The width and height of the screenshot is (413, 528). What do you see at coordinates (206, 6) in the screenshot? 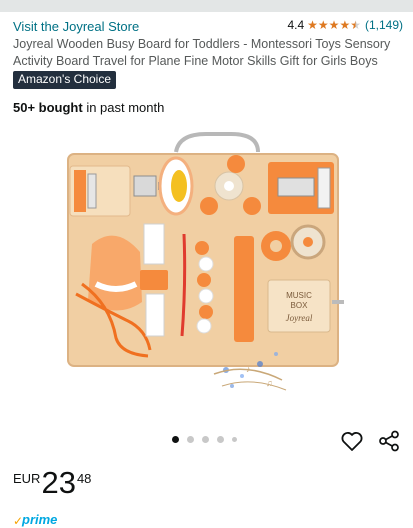
I see `top-divider-bar` at bounding box center [206, 6].